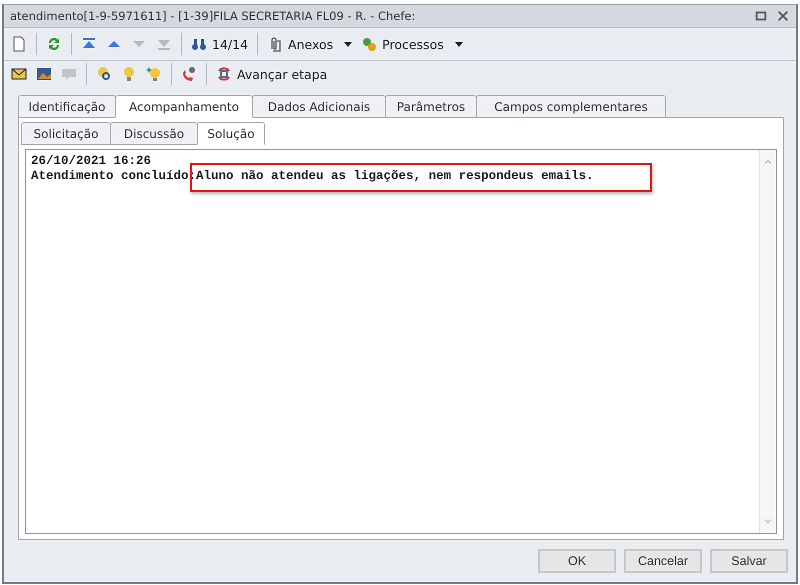 The image size is (800, 585). I want to click on tab: Parâmetros, so click(431, 106).